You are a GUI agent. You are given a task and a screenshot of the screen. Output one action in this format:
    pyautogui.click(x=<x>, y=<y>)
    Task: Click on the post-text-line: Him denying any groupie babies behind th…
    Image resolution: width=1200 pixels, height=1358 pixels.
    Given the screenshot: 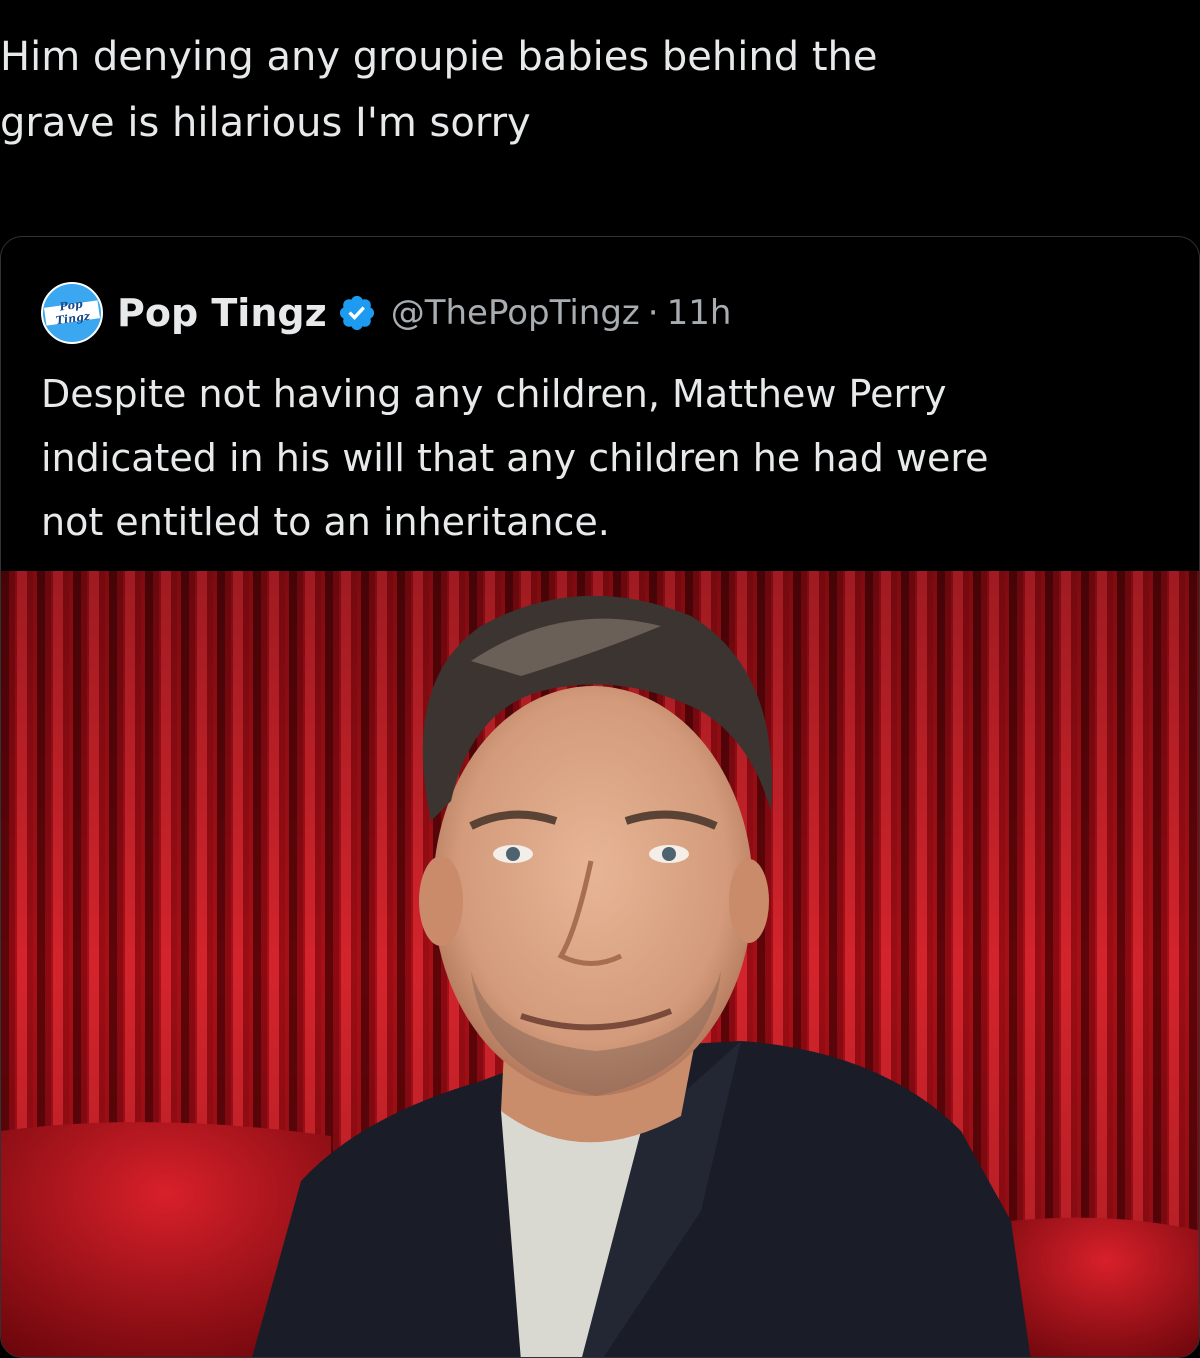 What is the action you would take?
    pyautogui.click(x=439, y=57)
    